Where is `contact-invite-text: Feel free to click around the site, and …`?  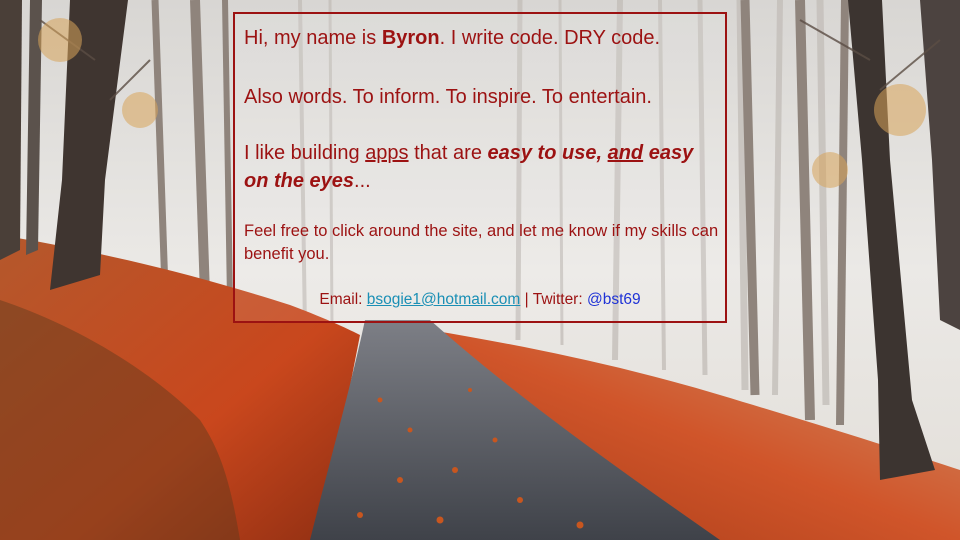
contact-invite-text: Feel free to click around the site, and … is located at coordinates (481, 242).